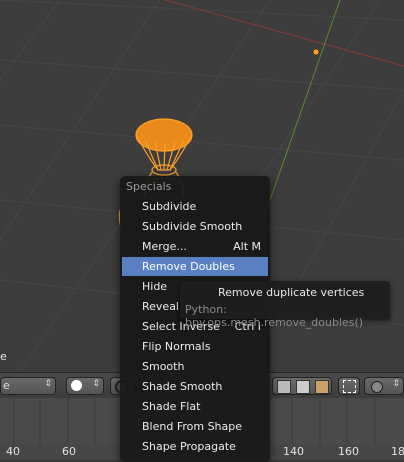 The height and width of the screenshot is (462, 404). Describe the element at coordinates (192, 226) in the screenshot. I see `menu-item-label: Subdivide Smooth` at that location.